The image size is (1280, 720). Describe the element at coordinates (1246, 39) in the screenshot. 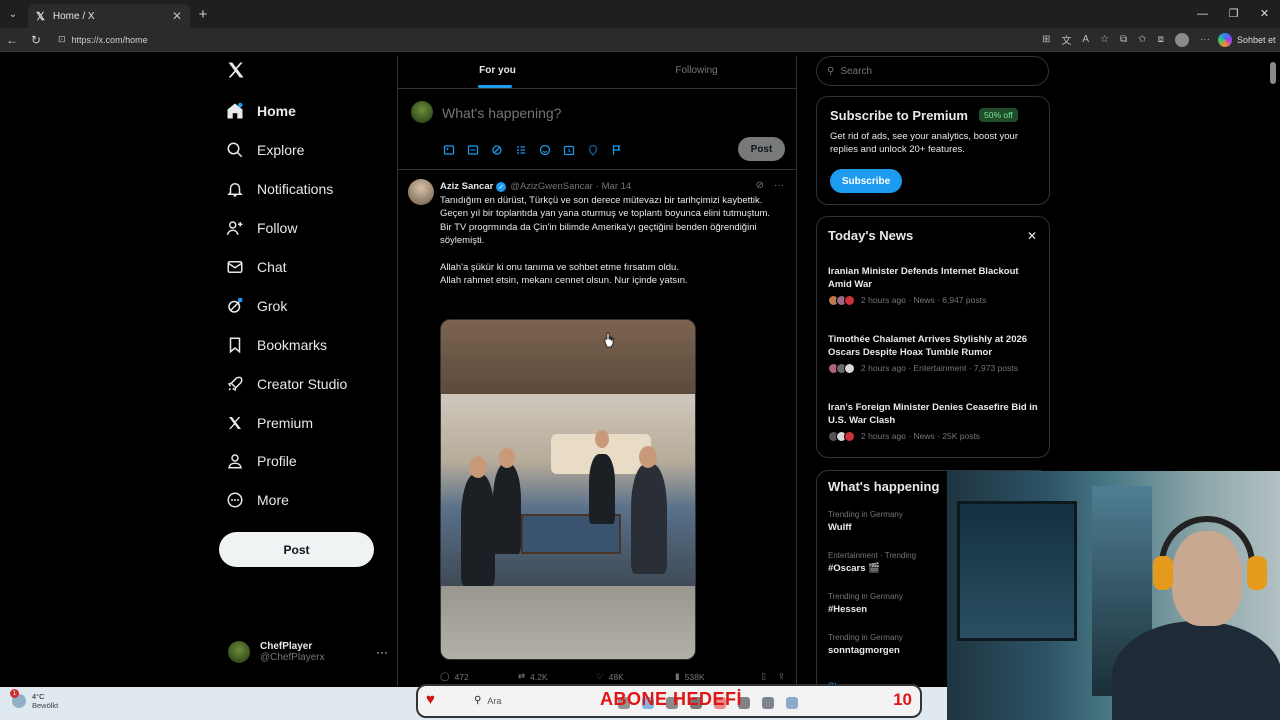

I see `copilot-button: Sohbet et` at that location.